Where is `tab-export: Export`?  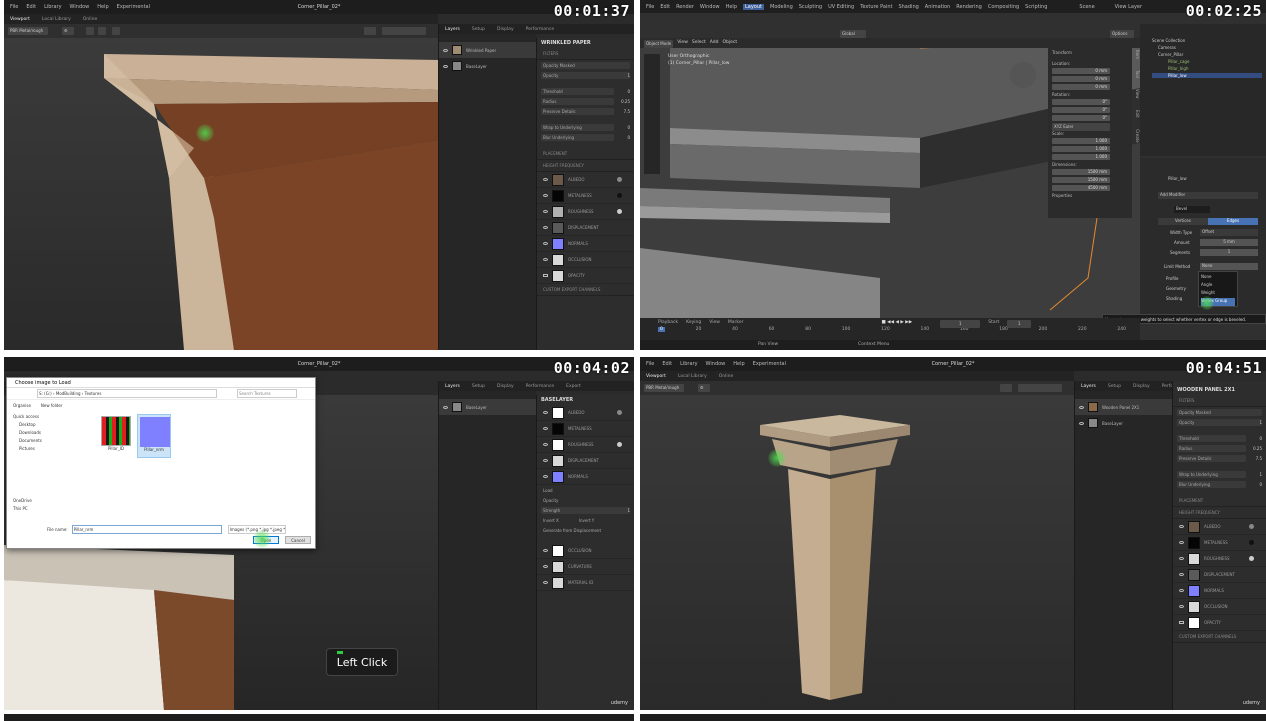 tab-export: Export is located at coordinates (573, 386).